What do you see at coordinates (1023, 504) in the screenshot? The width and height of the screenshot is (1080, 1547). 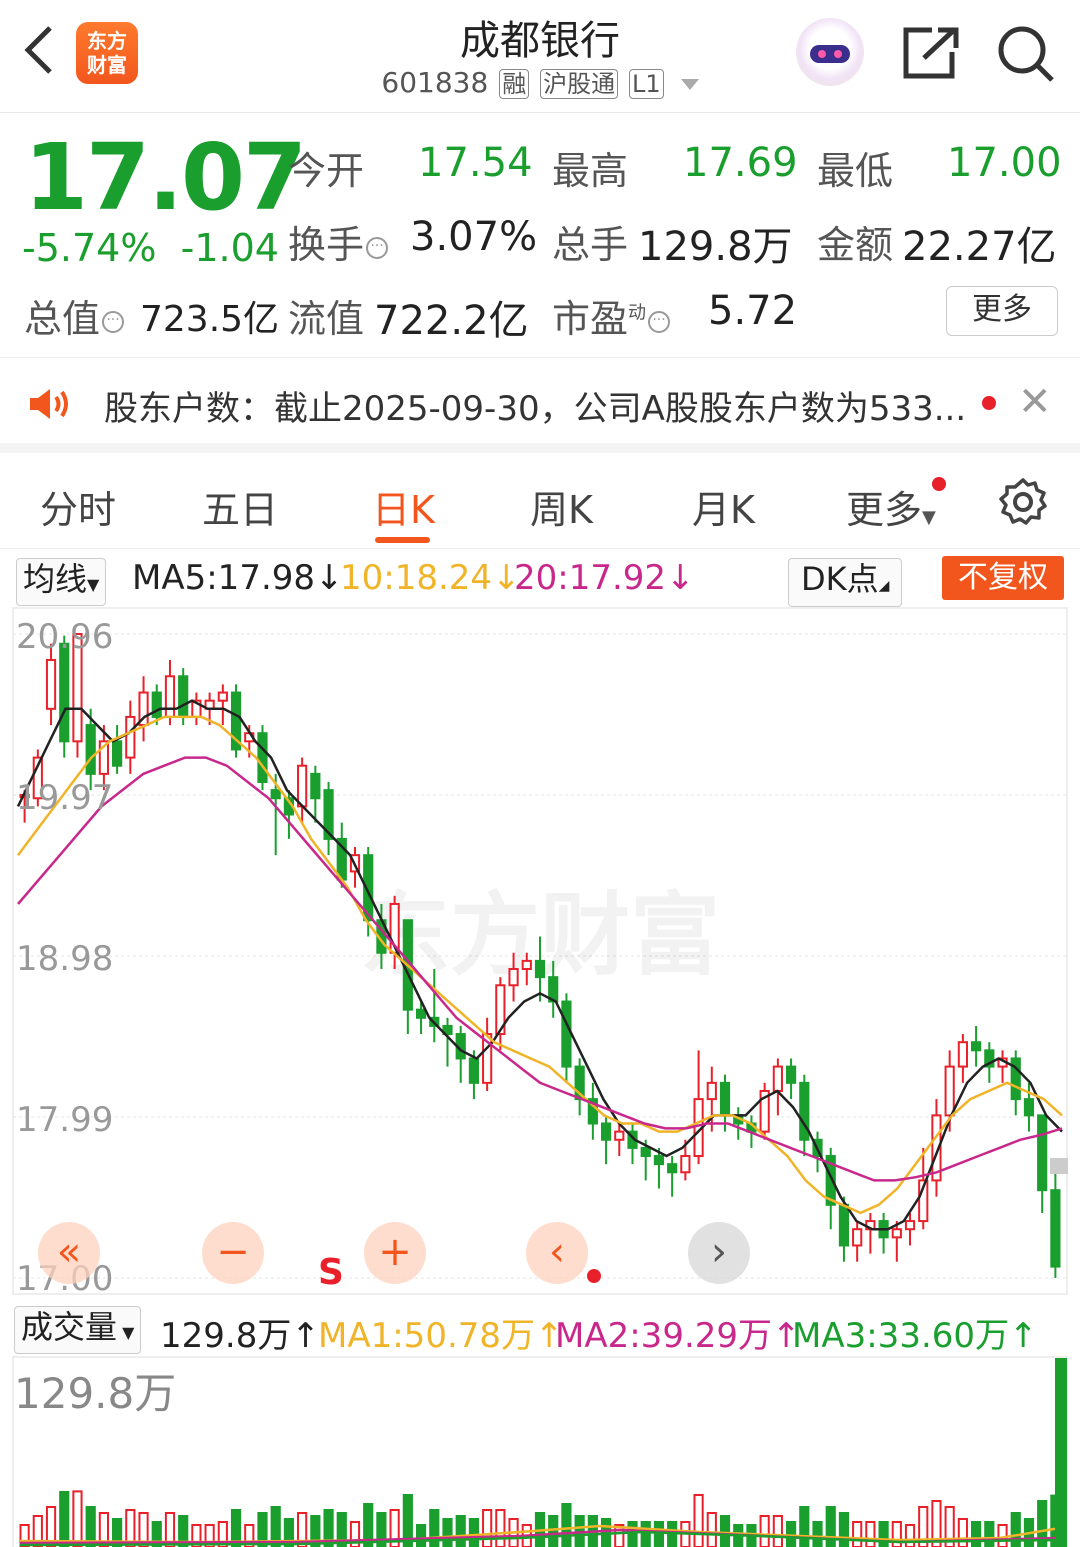 I see `settings-gear-icon` at bounding box center [1023, 504].